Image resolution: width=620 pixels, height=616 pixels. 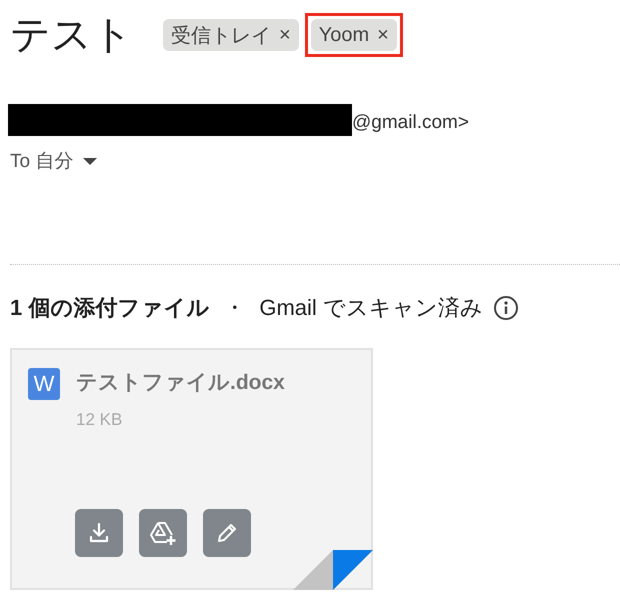 What do you see at coordinates (221, 36) in the screenshot?
I see `label-text: 受信トレイ` at bounding box center [221, 36].